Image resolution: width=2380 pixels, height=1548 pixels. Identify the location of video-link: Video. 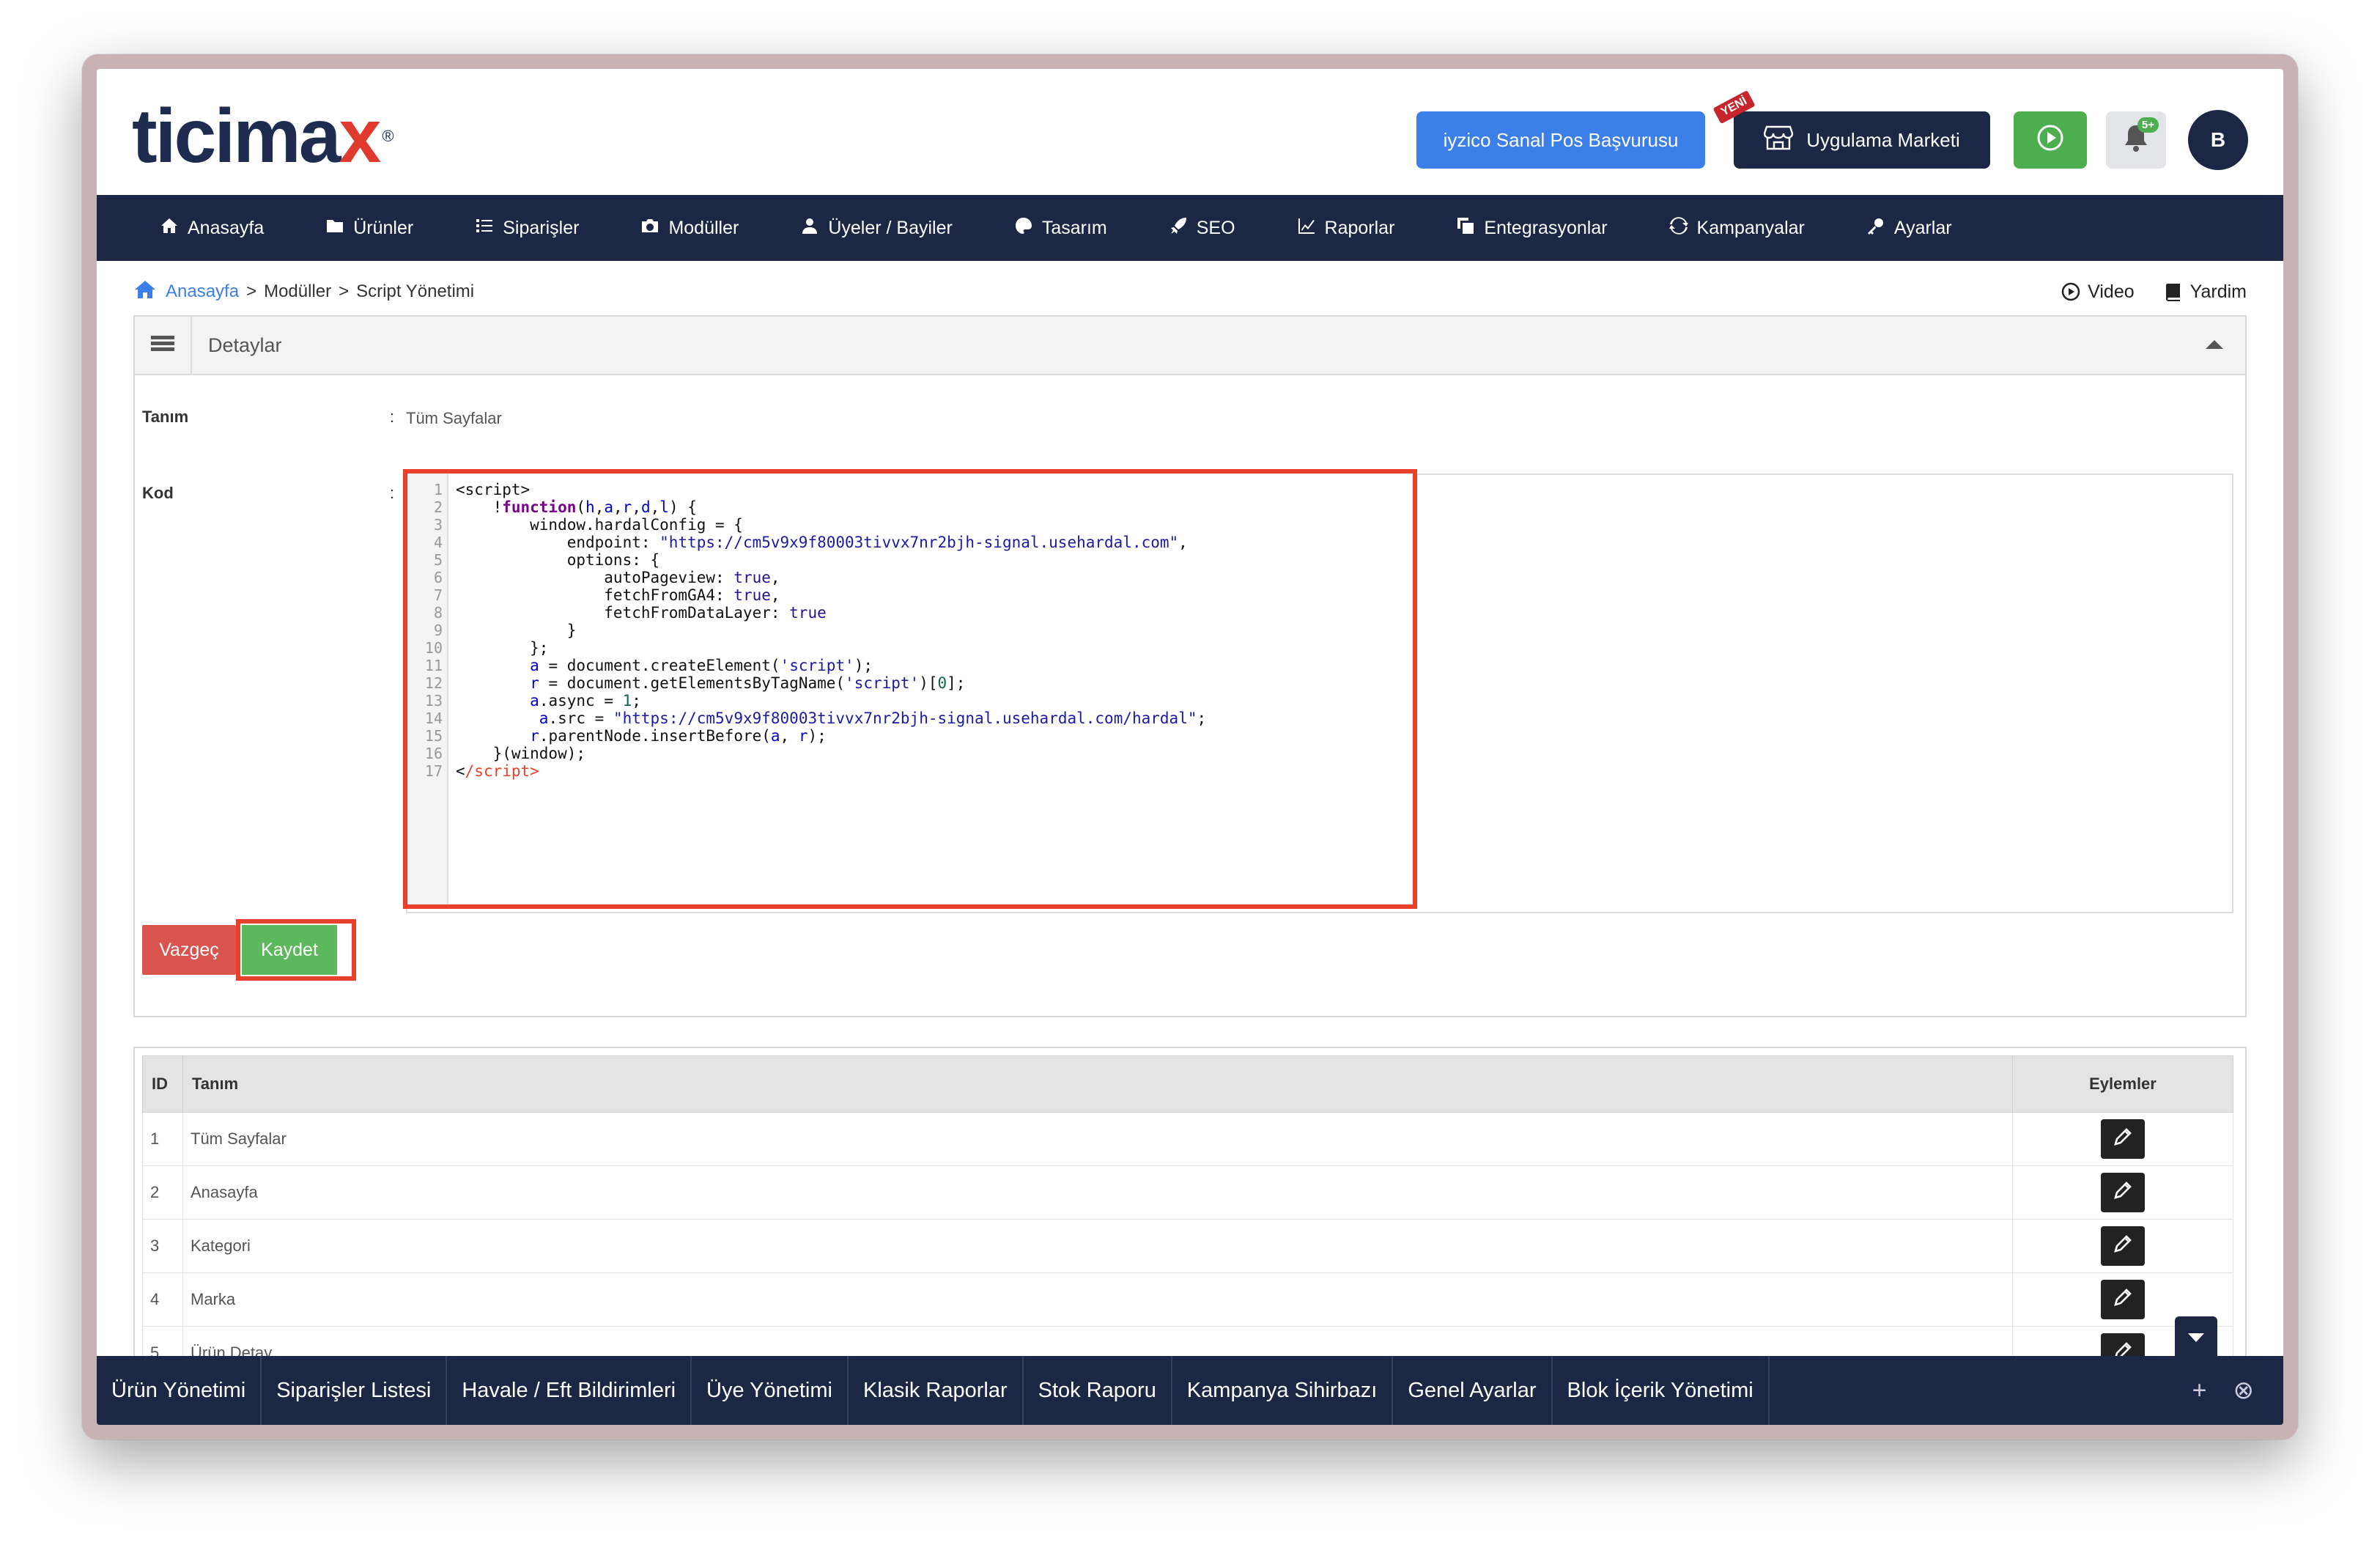
(2098, 292).